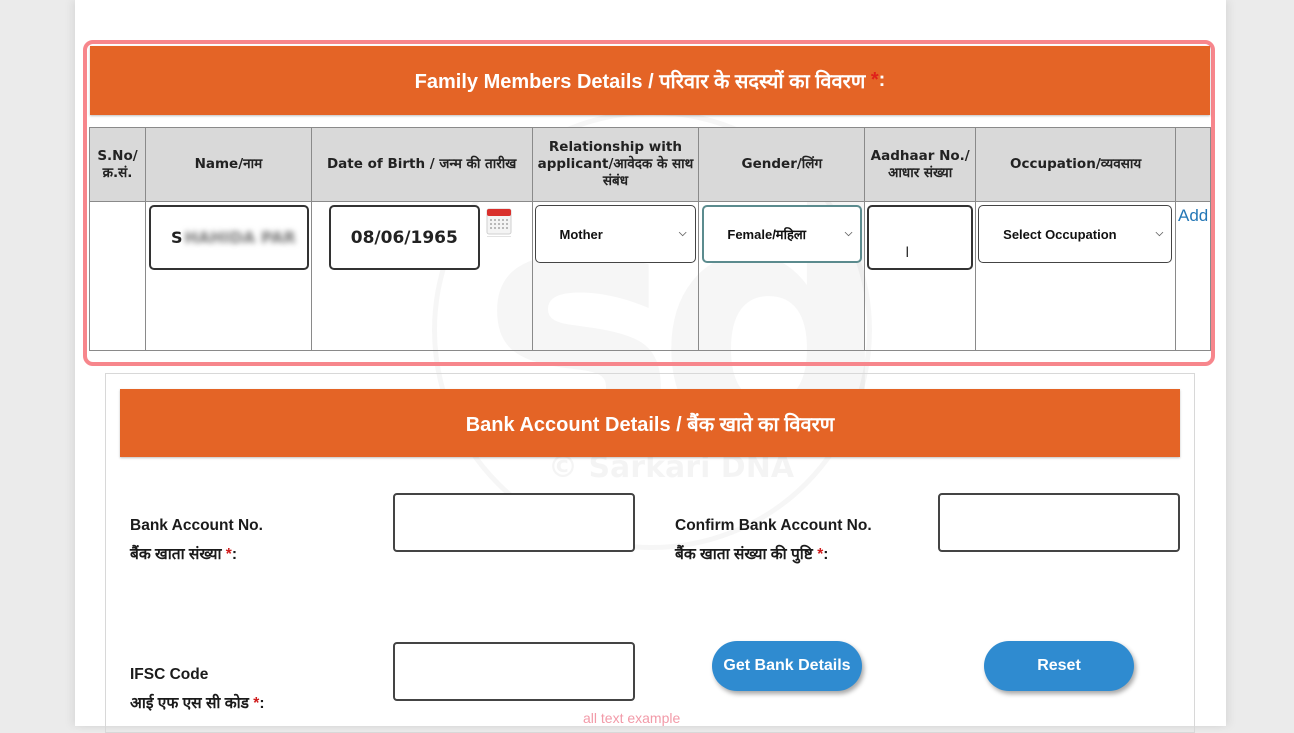  I want to click on confirm-account-input, so click(1059, 522).